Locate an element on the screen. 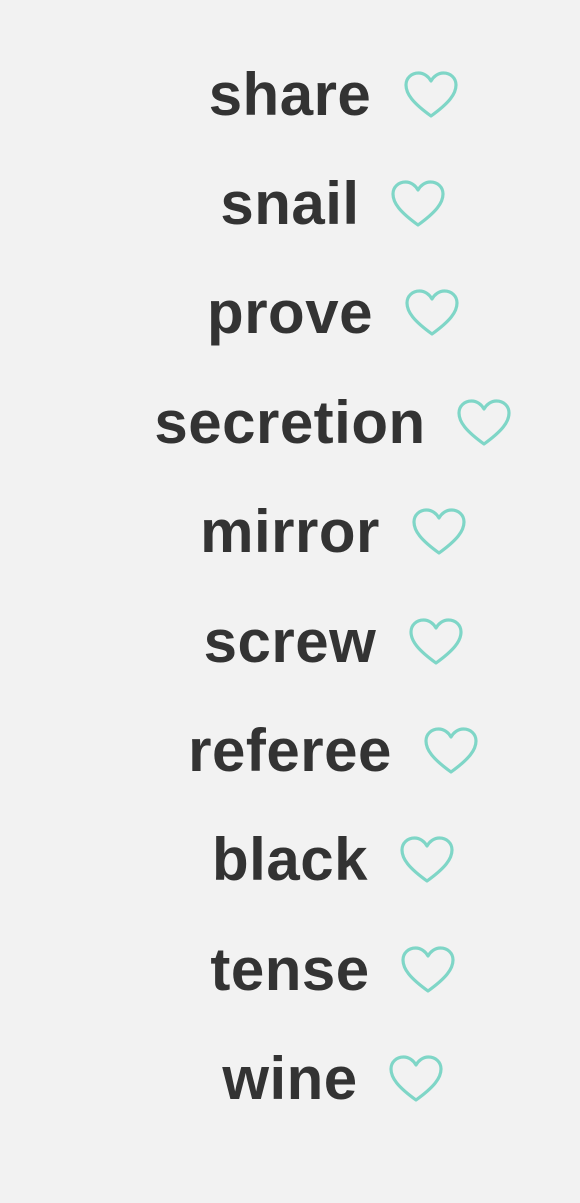 The image size is (580, 1203). word-list-item: tense is located at coordinates (290, 969).